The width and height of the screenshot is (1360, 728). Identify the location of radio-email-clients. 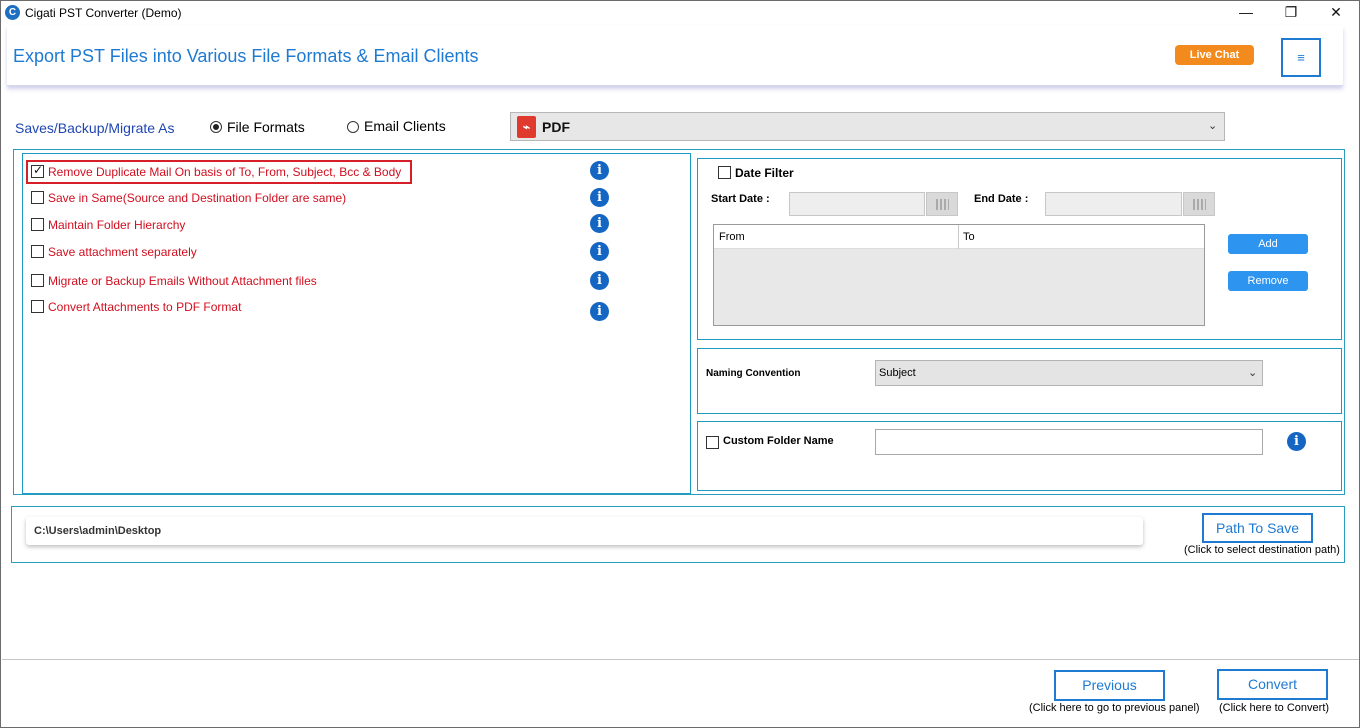
(353, 127).